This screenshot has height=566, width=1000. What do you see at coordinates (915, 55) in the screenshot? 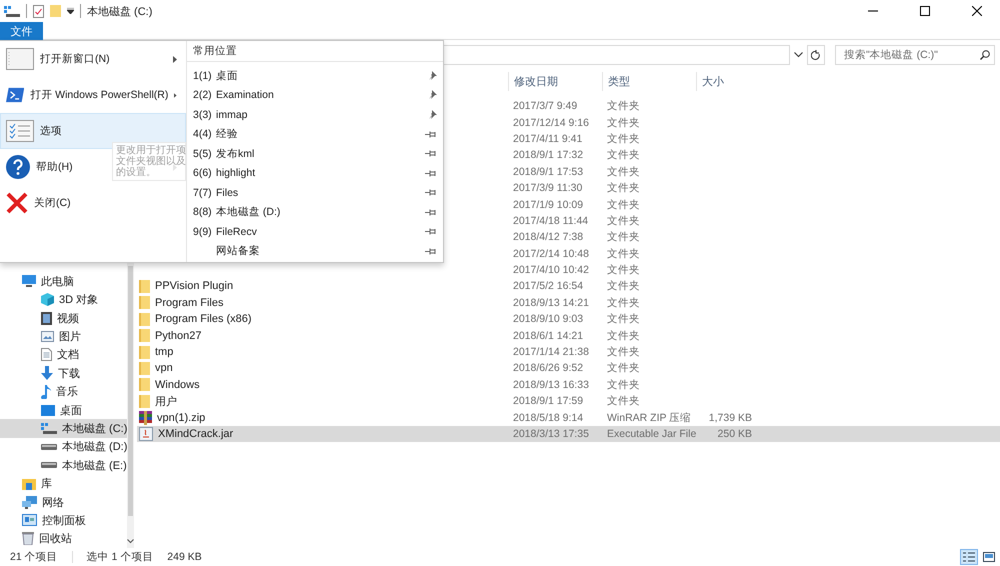
I see `search-field: 搜索"本地磁盘 (C:)"` at bounding box center [915, 55].